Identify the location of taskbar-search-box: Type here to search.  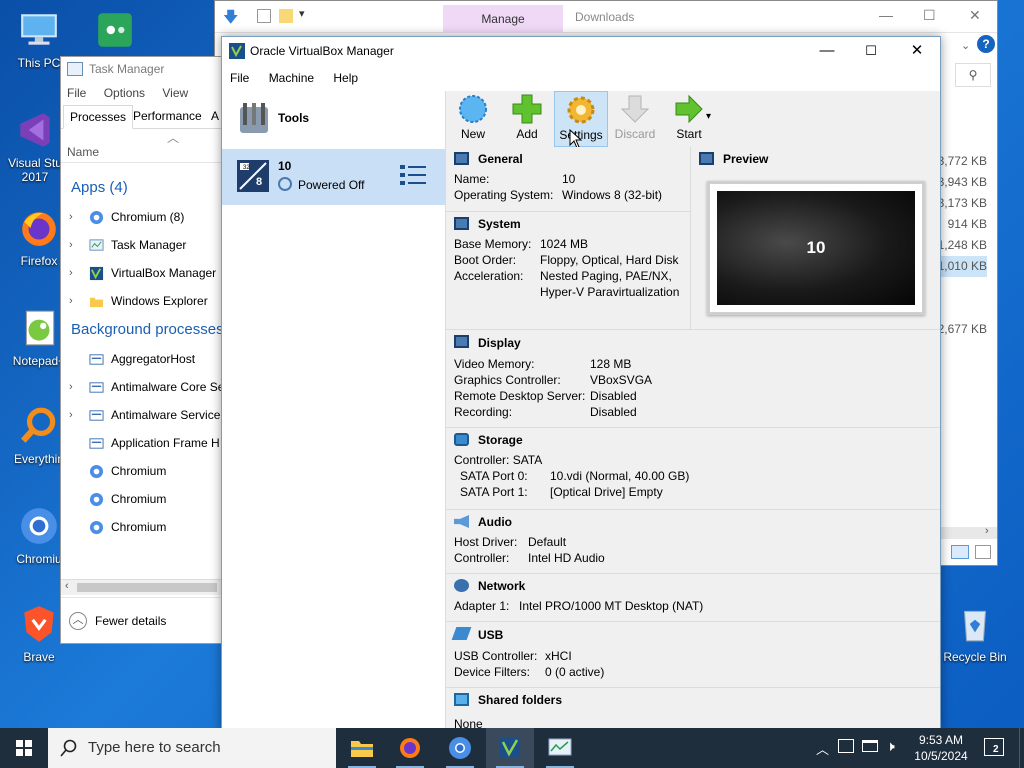
(192, 748).